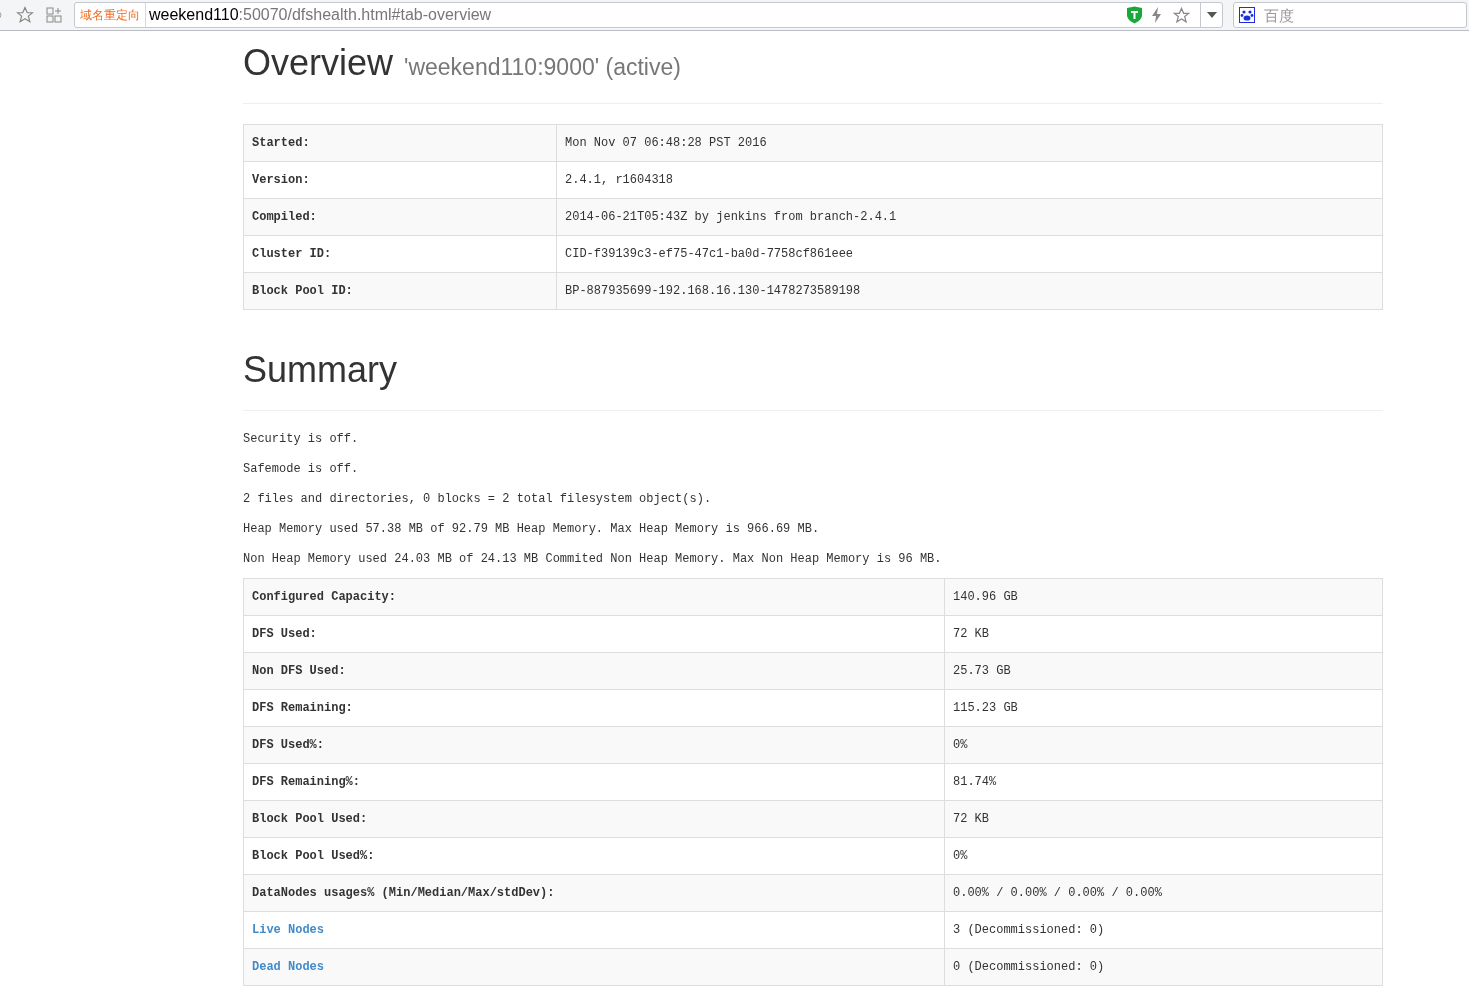 This screenshot has height=1002, width=1469. I want to click on search-field: 百度, so click(1350, 15).